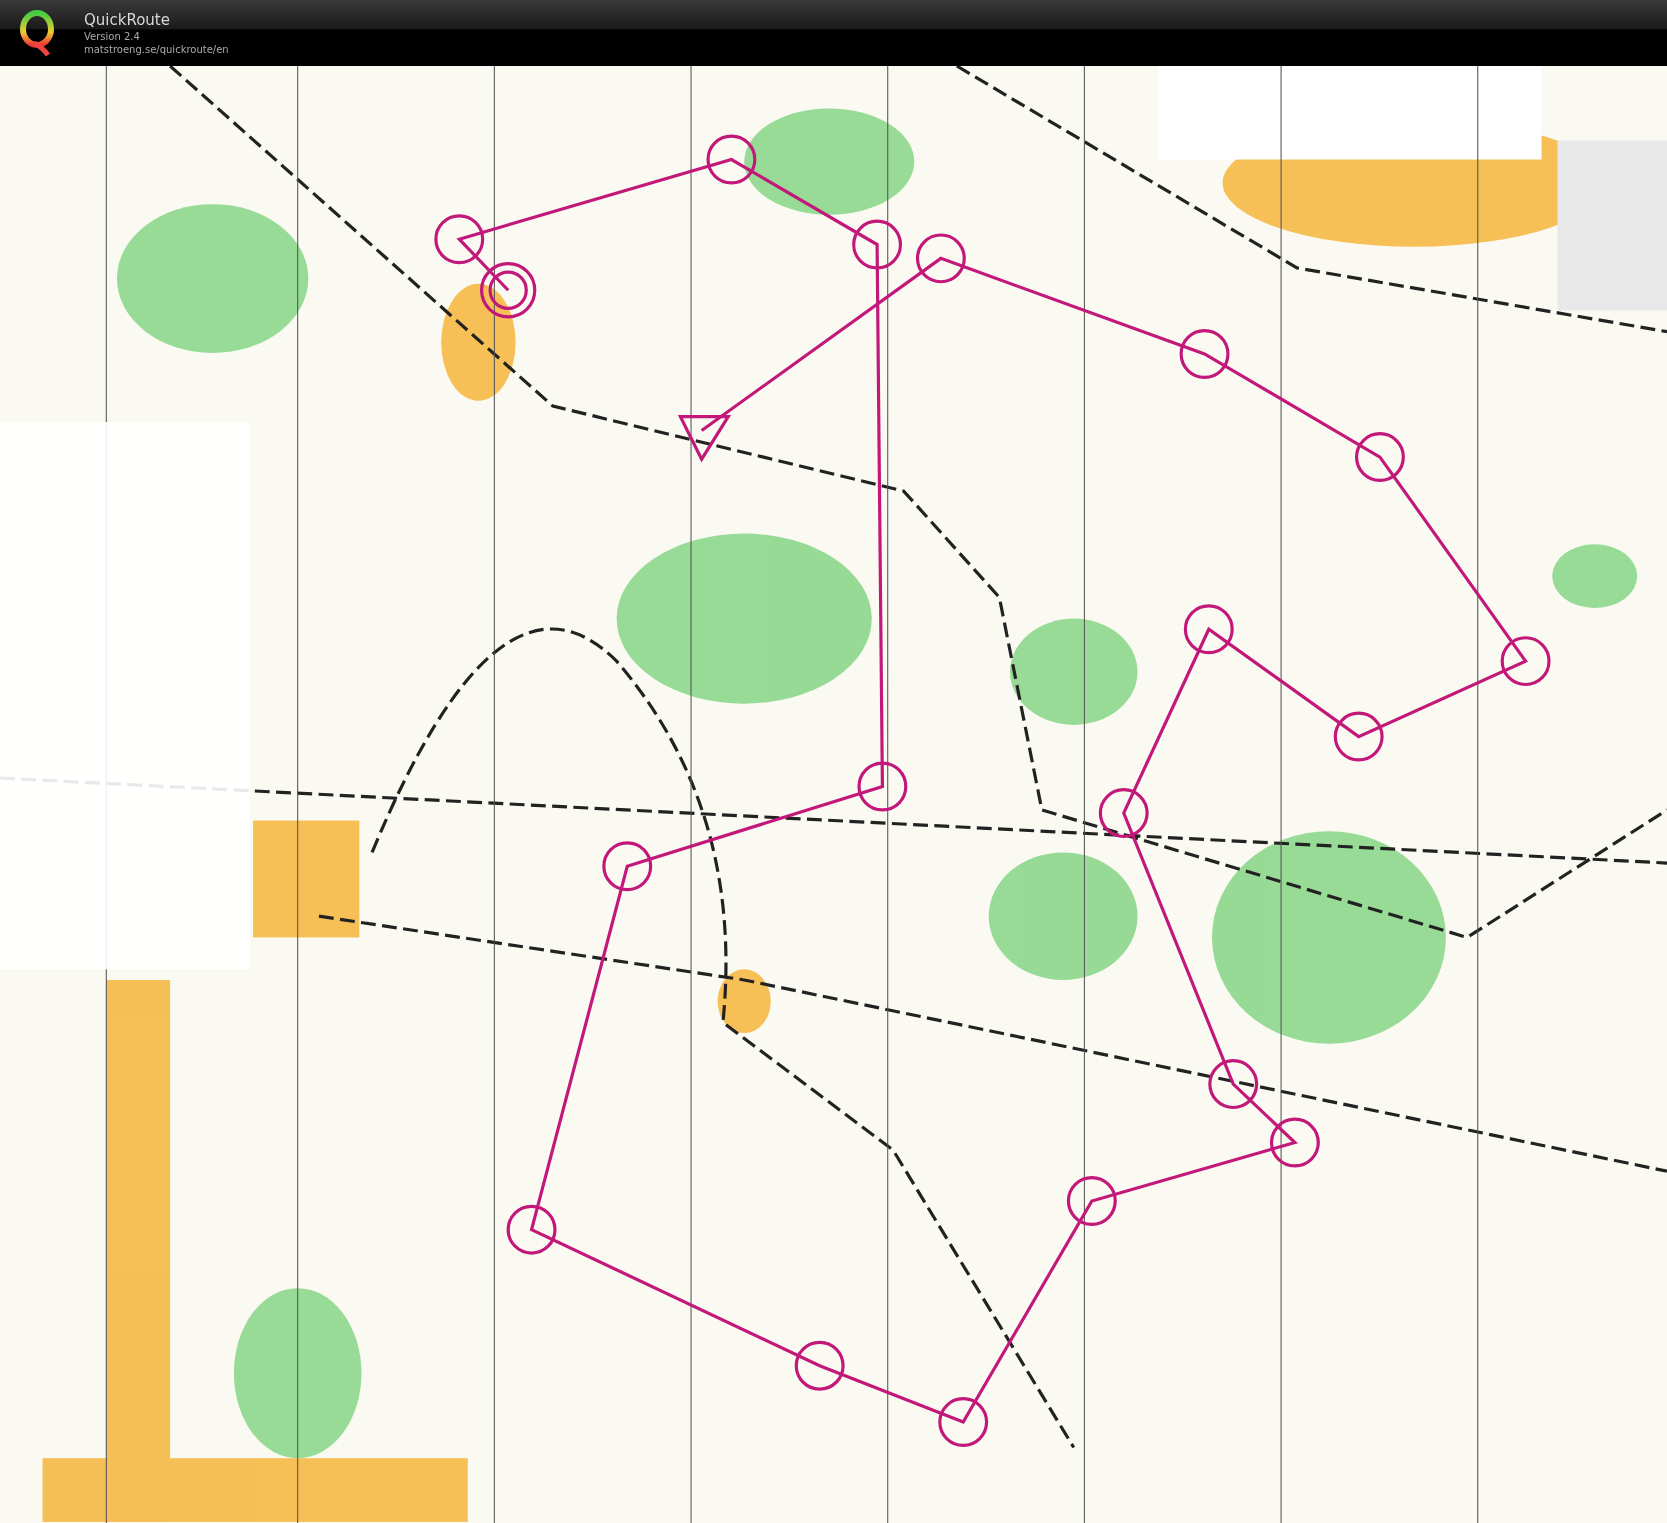 The image size is (1667, 1523). What do you see at coordinates (112, 36) in the screenshot?
I see `version-label: Version 2.4` at bounding box center [112, 36].